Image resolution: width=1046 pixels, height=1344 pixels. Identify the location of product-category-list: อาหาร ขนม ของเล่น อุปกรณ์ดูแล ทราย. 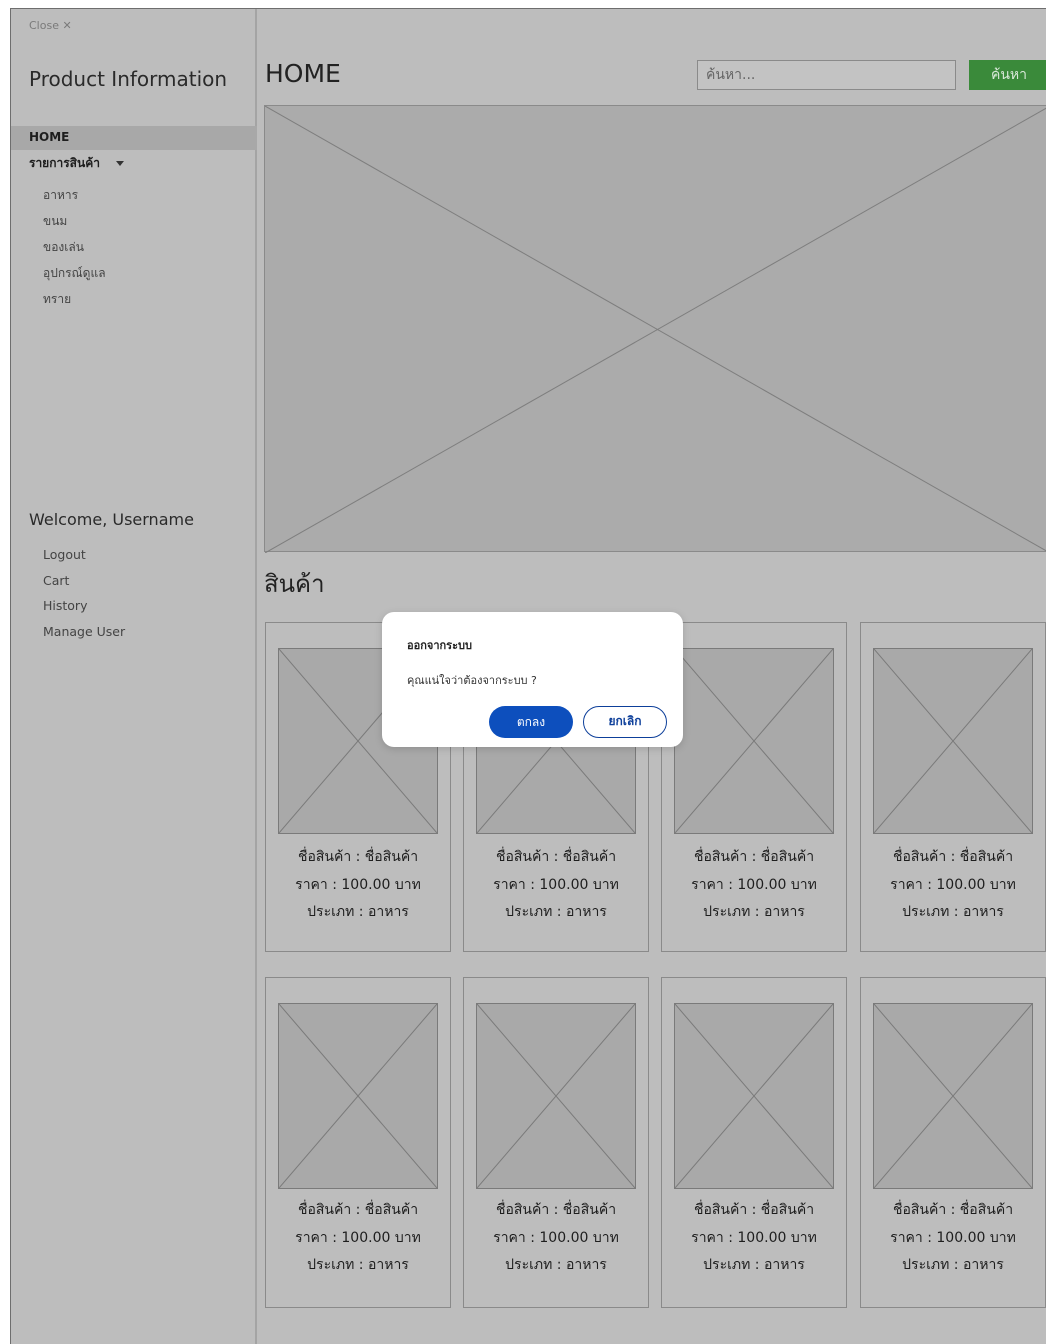
(74, 252).